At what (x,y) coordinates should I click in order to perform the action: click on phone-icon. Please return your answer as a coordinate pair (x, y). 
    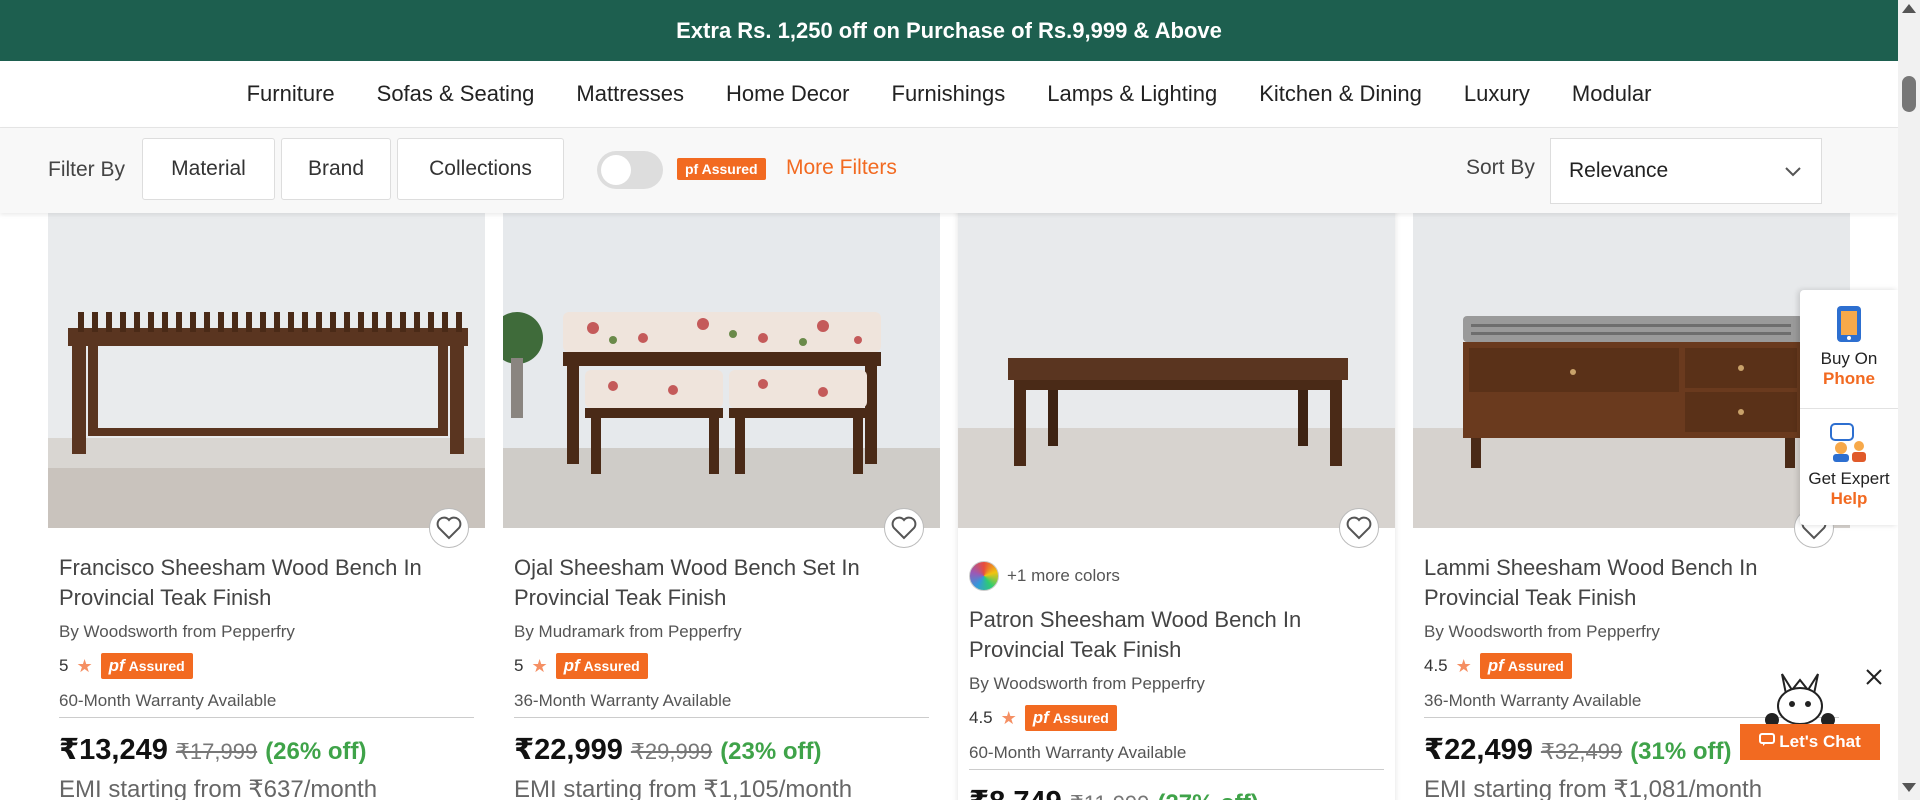
    Looking at the image, I should click on (1849, 326).